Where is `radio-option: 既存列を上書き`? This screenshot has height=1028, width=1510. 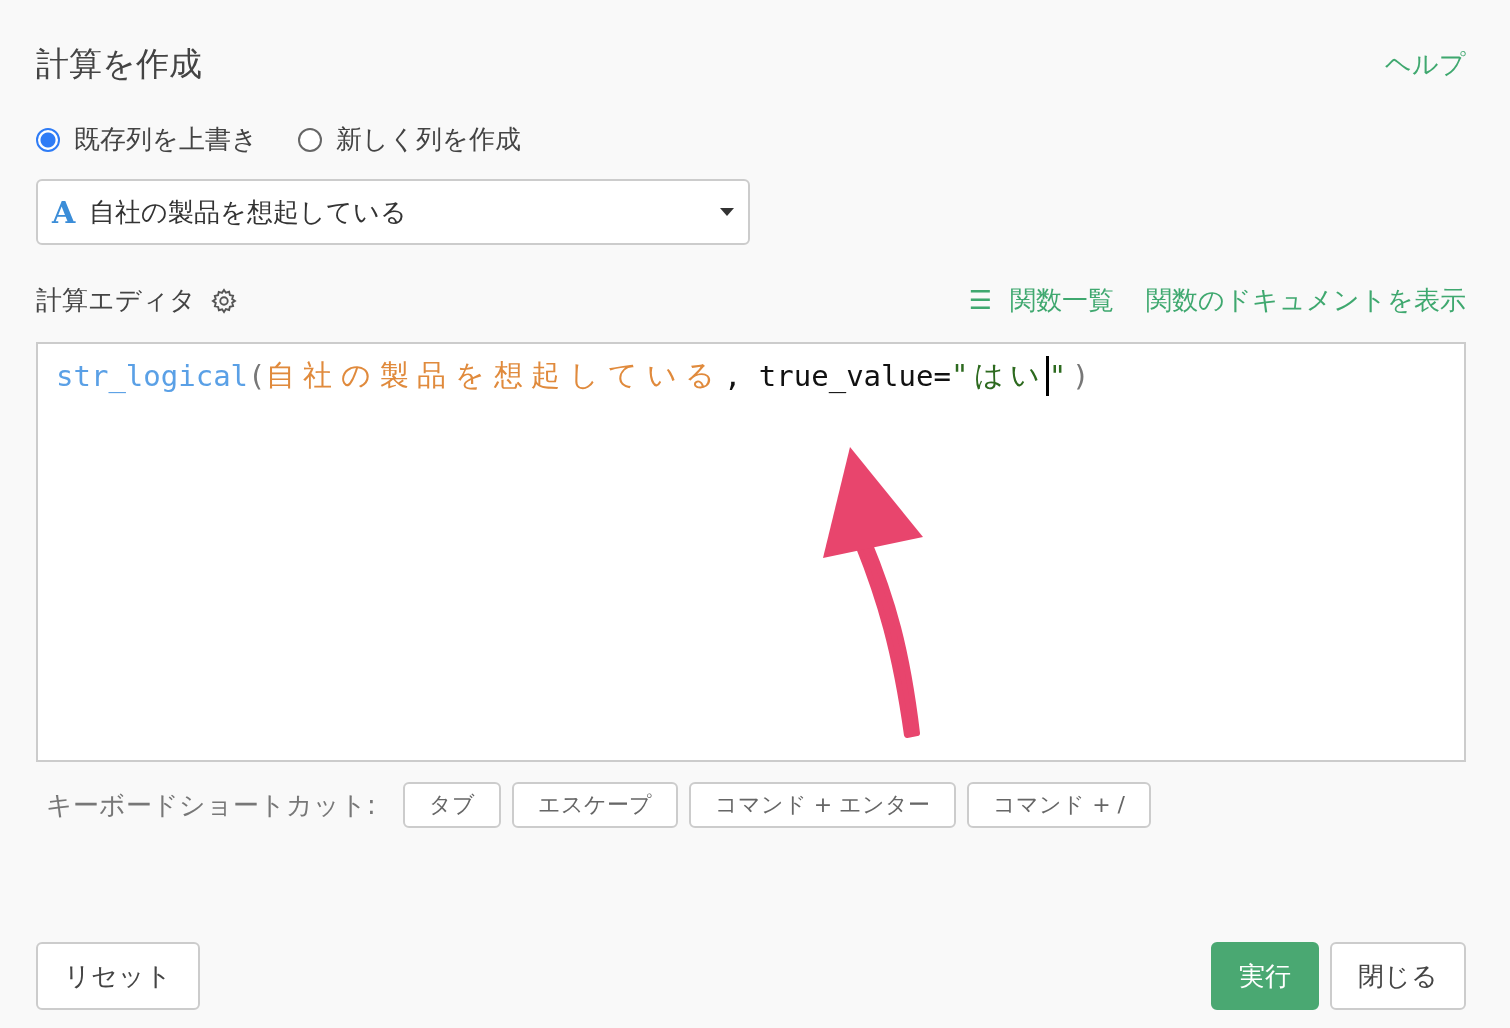
radio-option: 既存列を上書き is located at coordinates (147, 139).